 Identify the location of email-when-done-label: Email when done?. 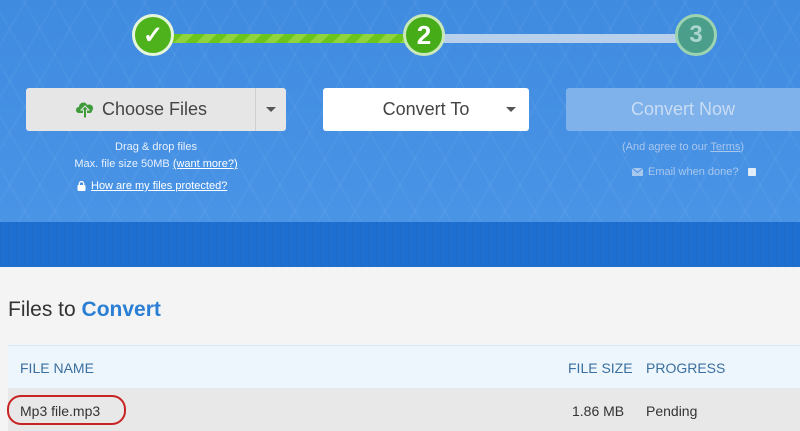
(693, 172).